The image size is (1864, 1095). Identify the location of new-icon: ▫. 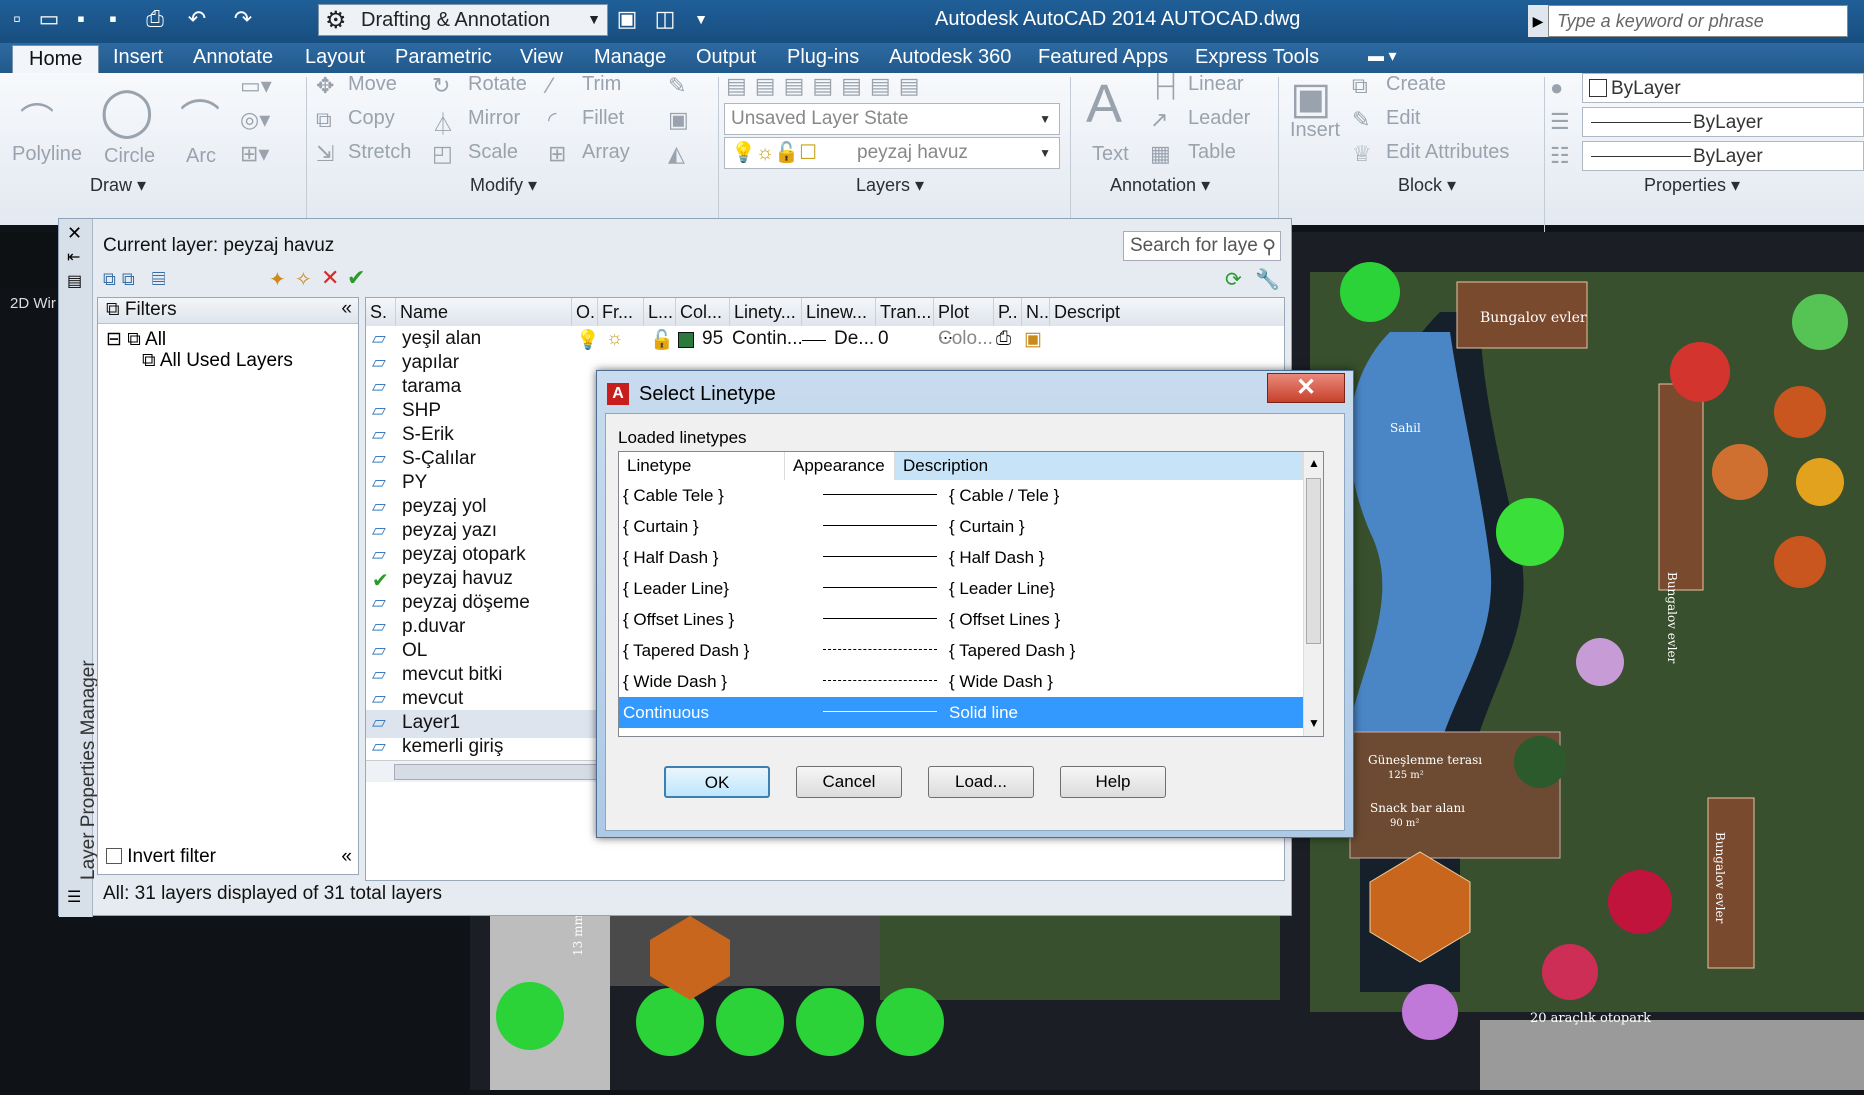
(17, 19).